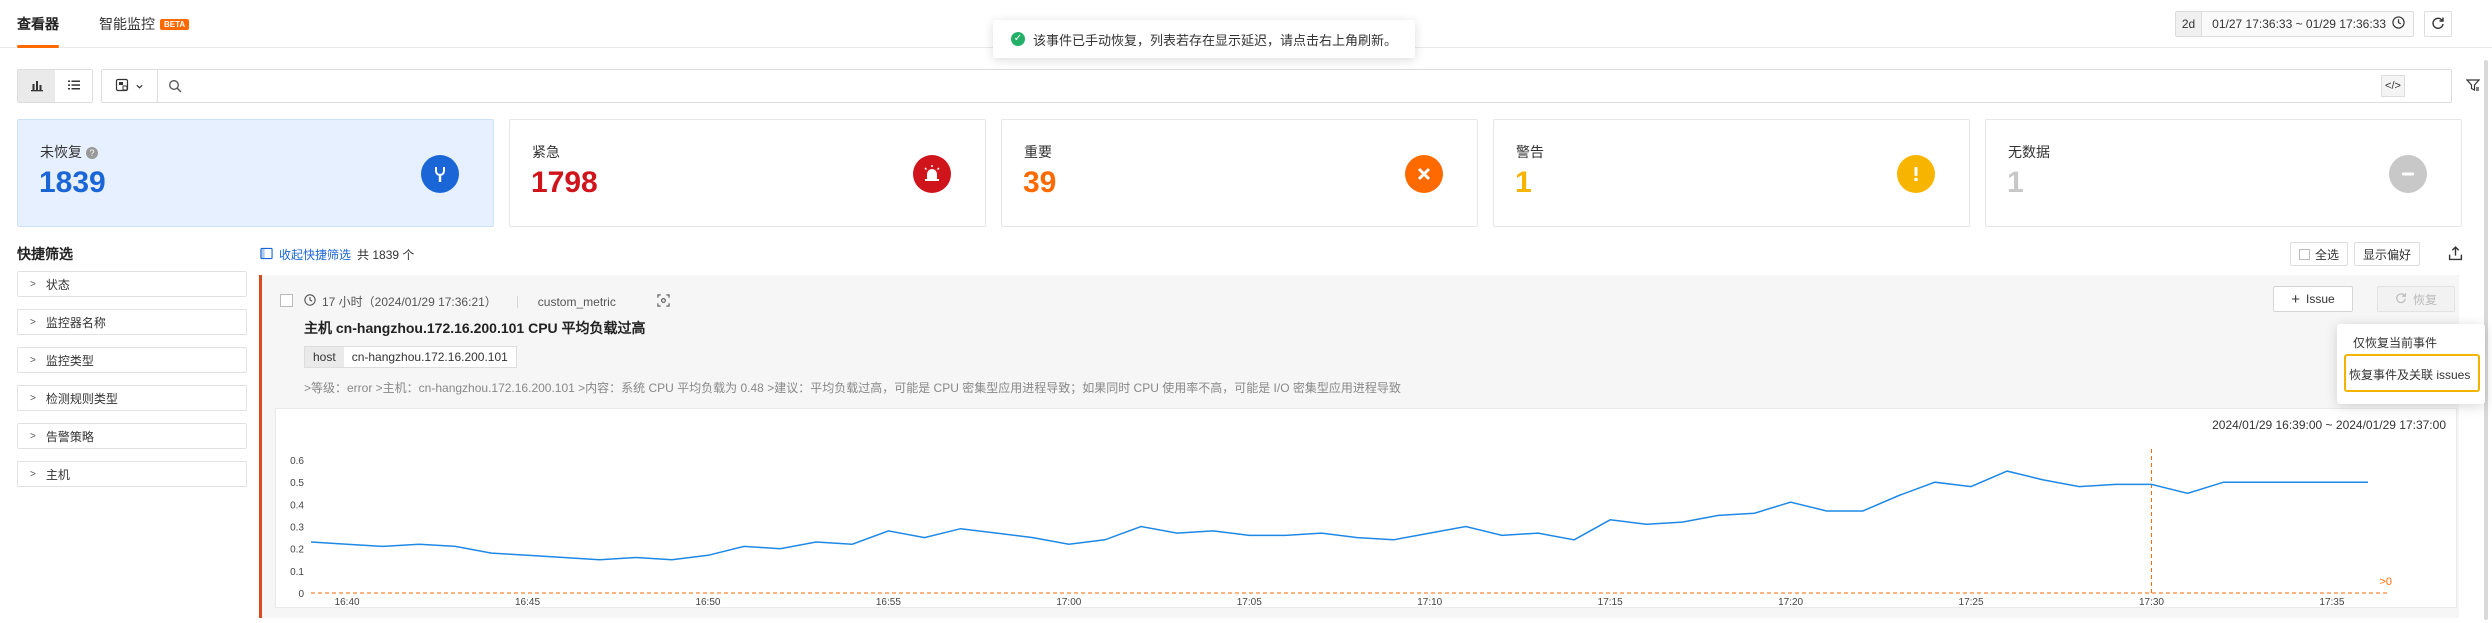 The height and width of the screenshot is (623, 2492). I want to click on code-mode-button: </>, so click(2393, 86).